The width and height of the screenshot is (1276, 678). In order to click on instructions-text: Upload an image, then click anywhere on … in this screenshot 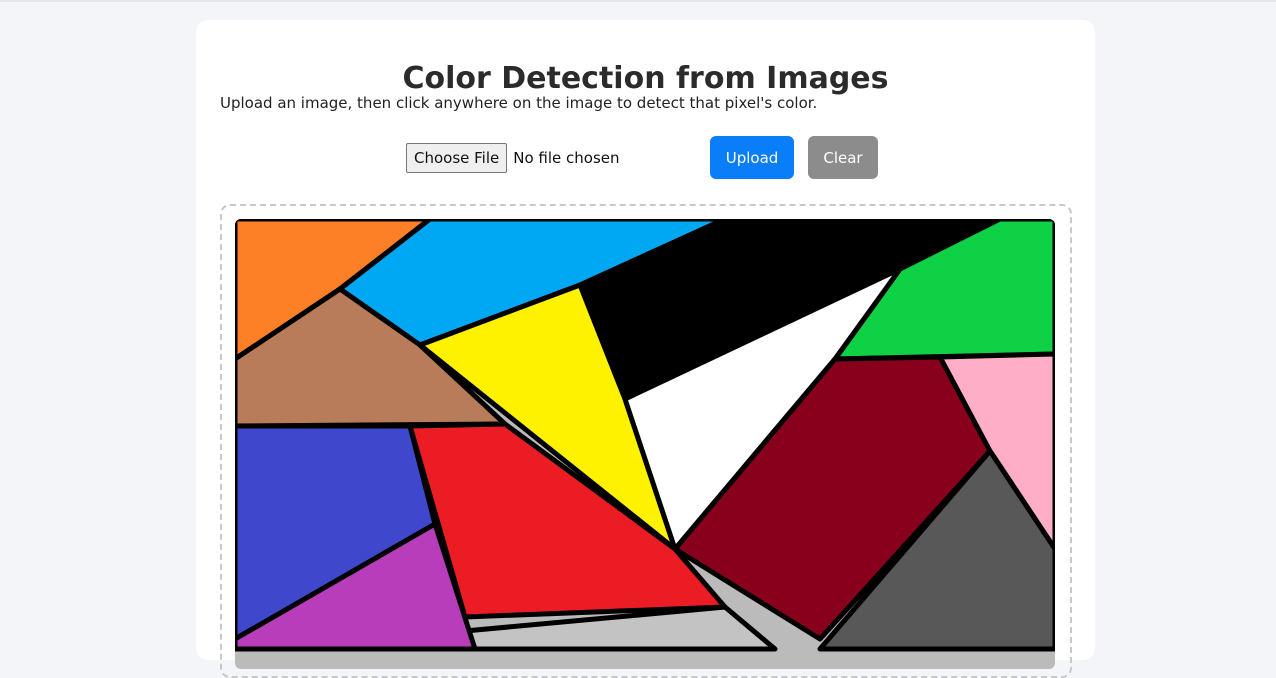, I will do `click(519, 103)`.